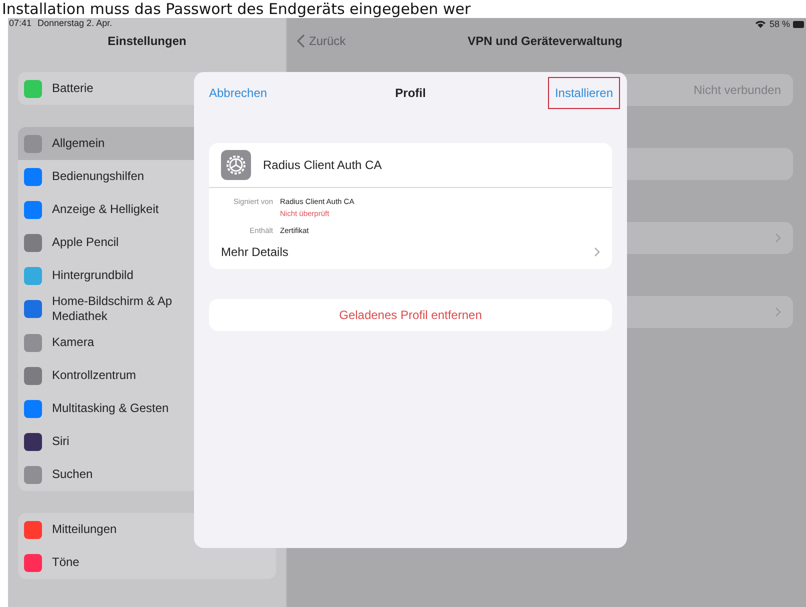  I want to click on profile-name: Radius Client Auth CA, so click(322, 165).